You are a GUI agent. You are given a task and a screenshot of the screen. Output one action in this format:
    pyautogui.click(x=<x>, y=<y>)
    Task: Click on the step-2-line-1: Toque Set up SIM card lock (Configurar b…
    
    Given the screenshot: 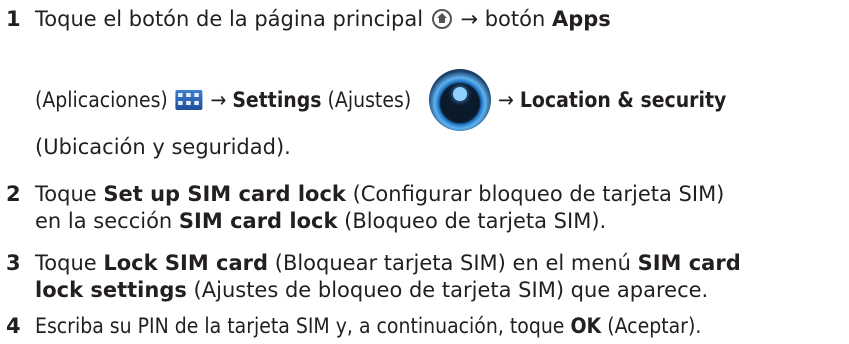 What is the action you would take?
    pyautogui.click(x=379, y=194)
    